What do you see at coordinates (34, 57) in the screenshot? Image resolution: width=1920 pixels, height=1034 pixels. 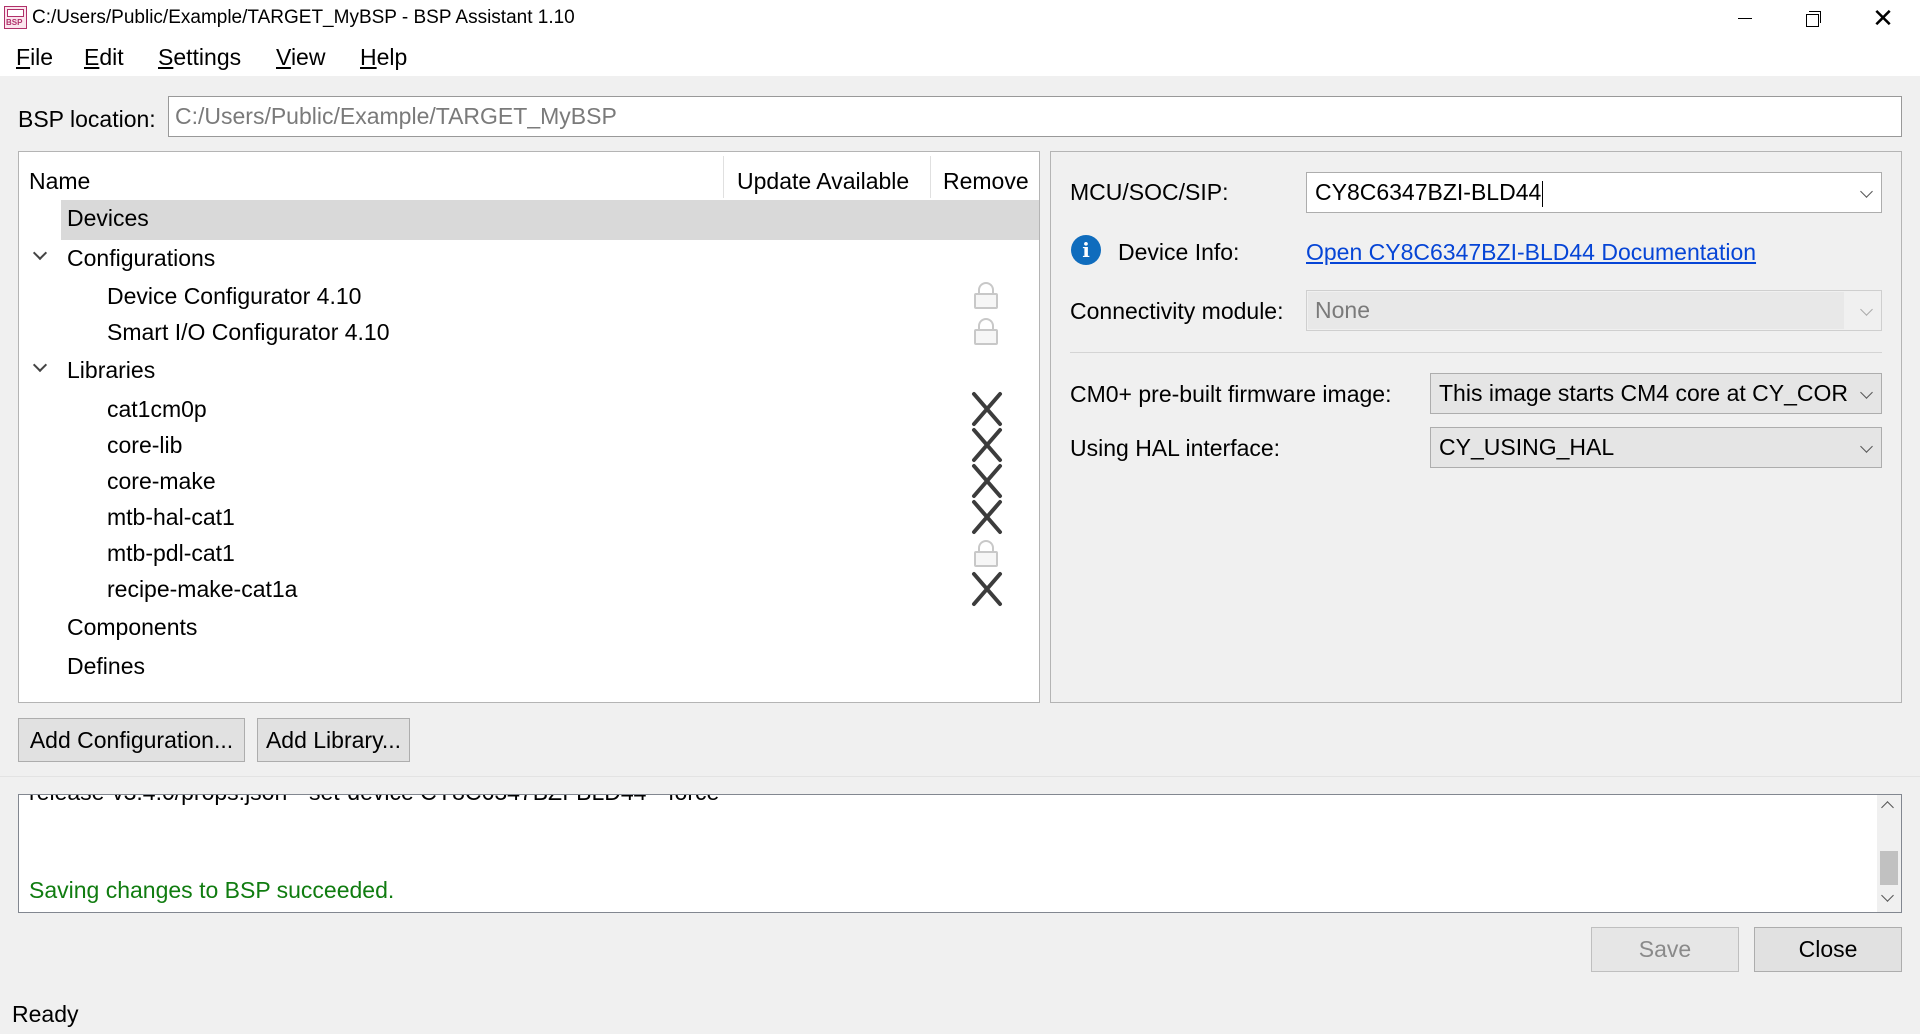 I see `menu-file: File` at bounding box center [34, 57].